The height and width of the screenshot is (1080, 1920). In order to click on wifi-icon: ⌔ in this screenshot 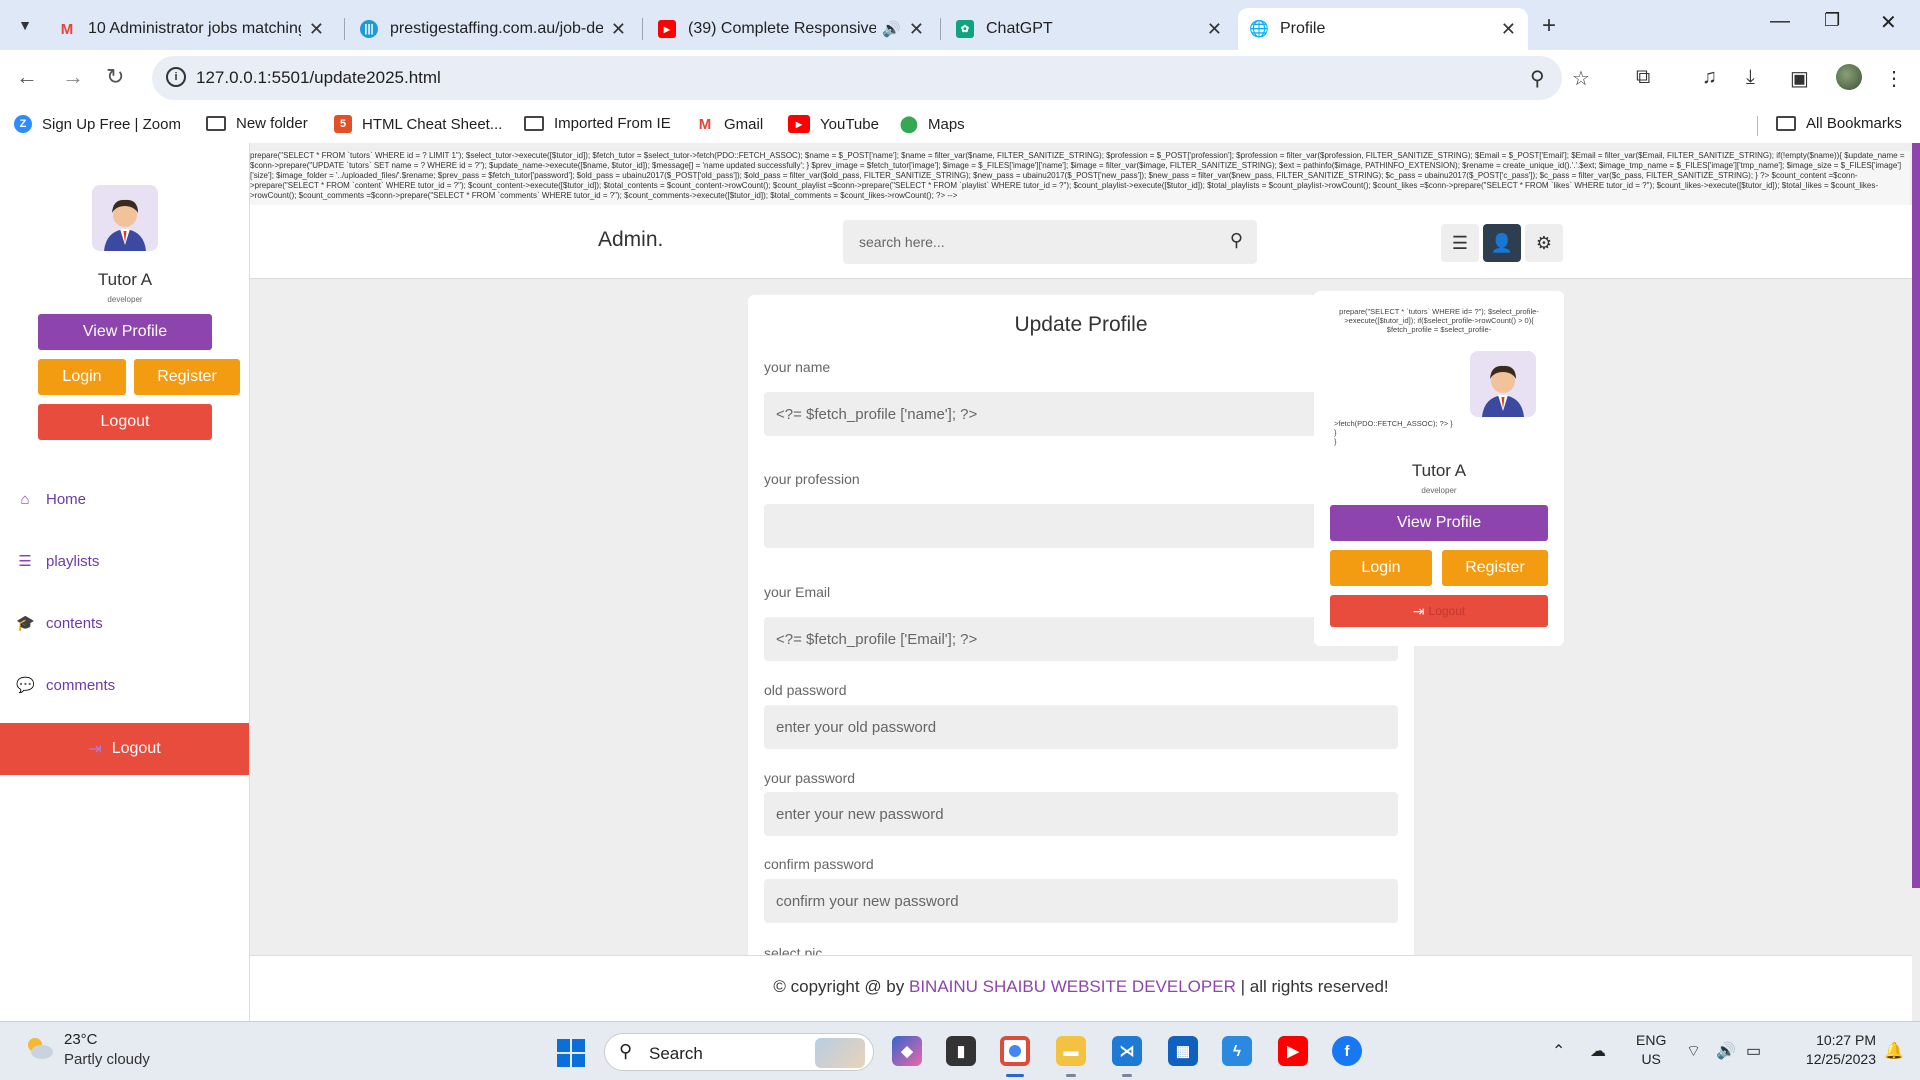, I will do `click(1693, 1051)`.